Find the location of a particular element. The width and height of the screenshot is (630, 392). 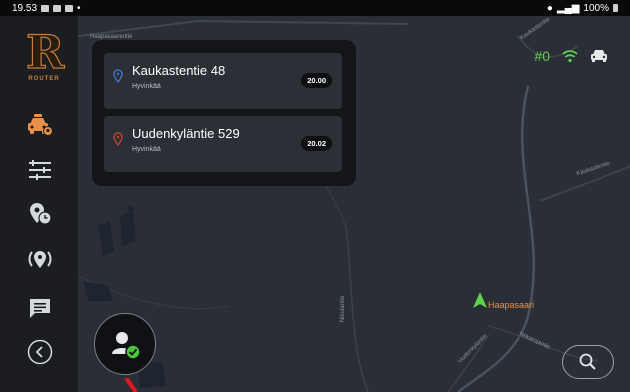

sidebar: R ROUTER is located at coordinates (39, 204).